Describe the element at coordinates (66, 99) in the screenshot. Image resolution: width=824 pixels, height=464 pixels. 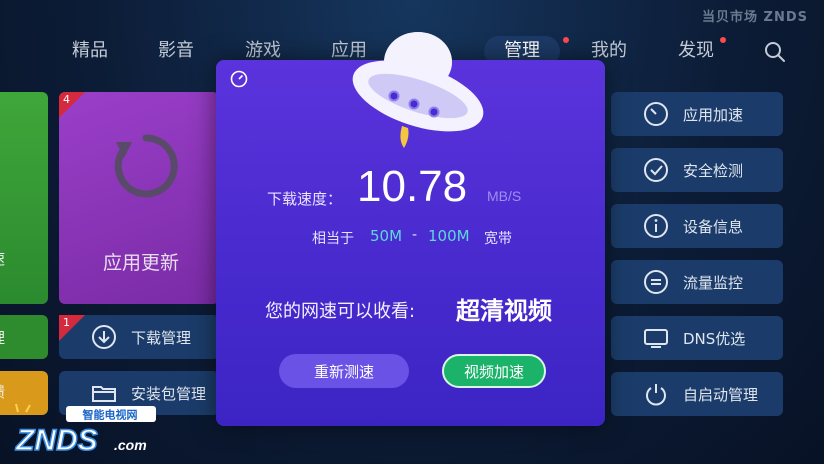
I see `badge-count: 4` at that location.